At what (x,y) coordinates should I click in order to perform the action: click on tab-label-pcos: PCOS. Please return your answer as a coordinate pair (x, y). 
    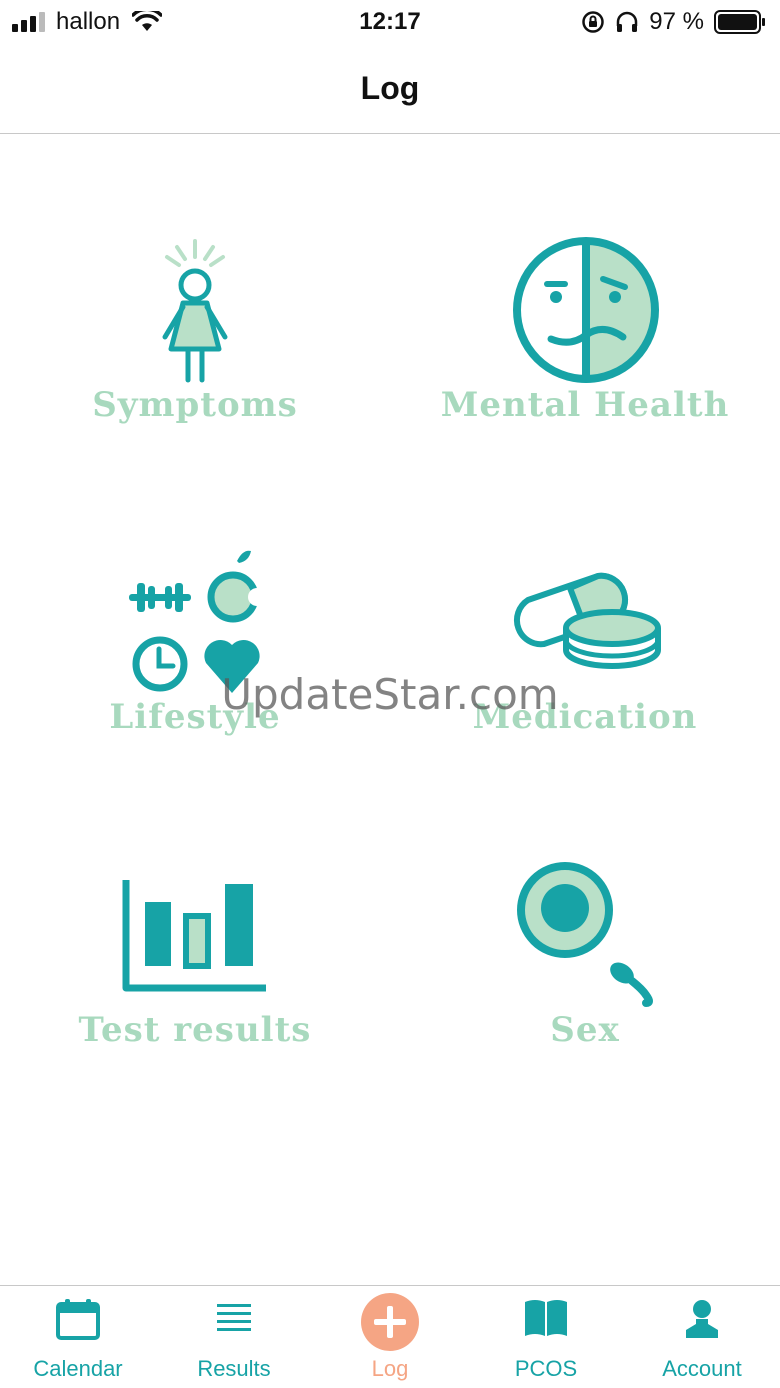
    Looking at the image, I should click on (546, 1368).